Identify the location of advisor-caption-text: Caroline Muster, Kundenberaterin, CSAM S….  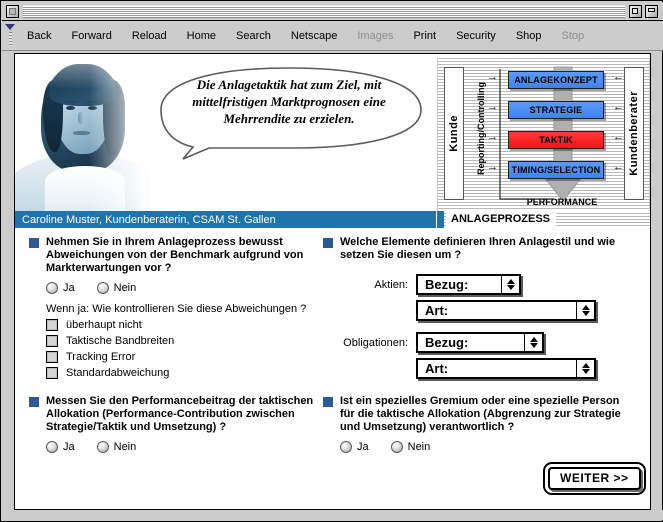
(149, 219).